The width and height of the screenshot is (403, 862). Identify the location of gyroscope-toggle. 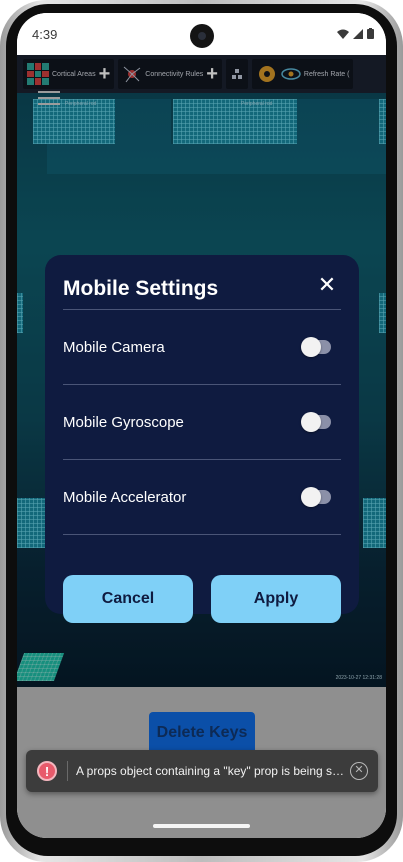
(316, 422).